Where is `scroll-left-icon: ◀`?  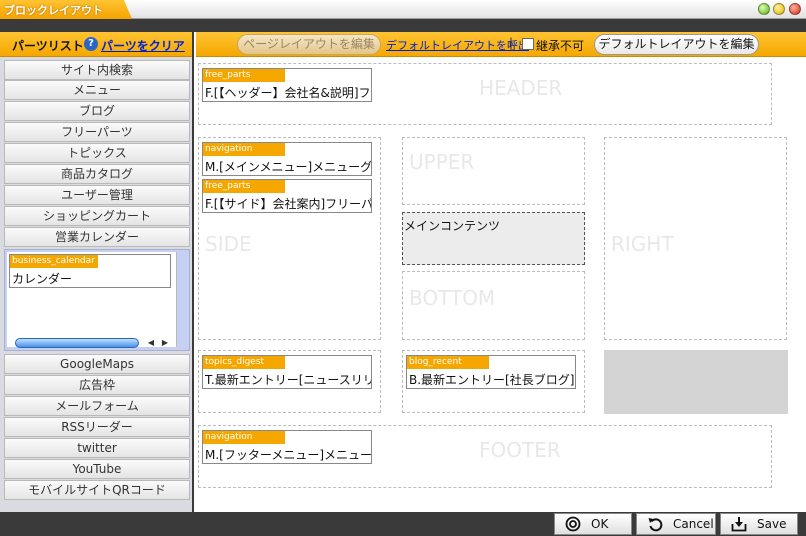 scroll-left-icon: ◀ is located at coordinates (151, 343).